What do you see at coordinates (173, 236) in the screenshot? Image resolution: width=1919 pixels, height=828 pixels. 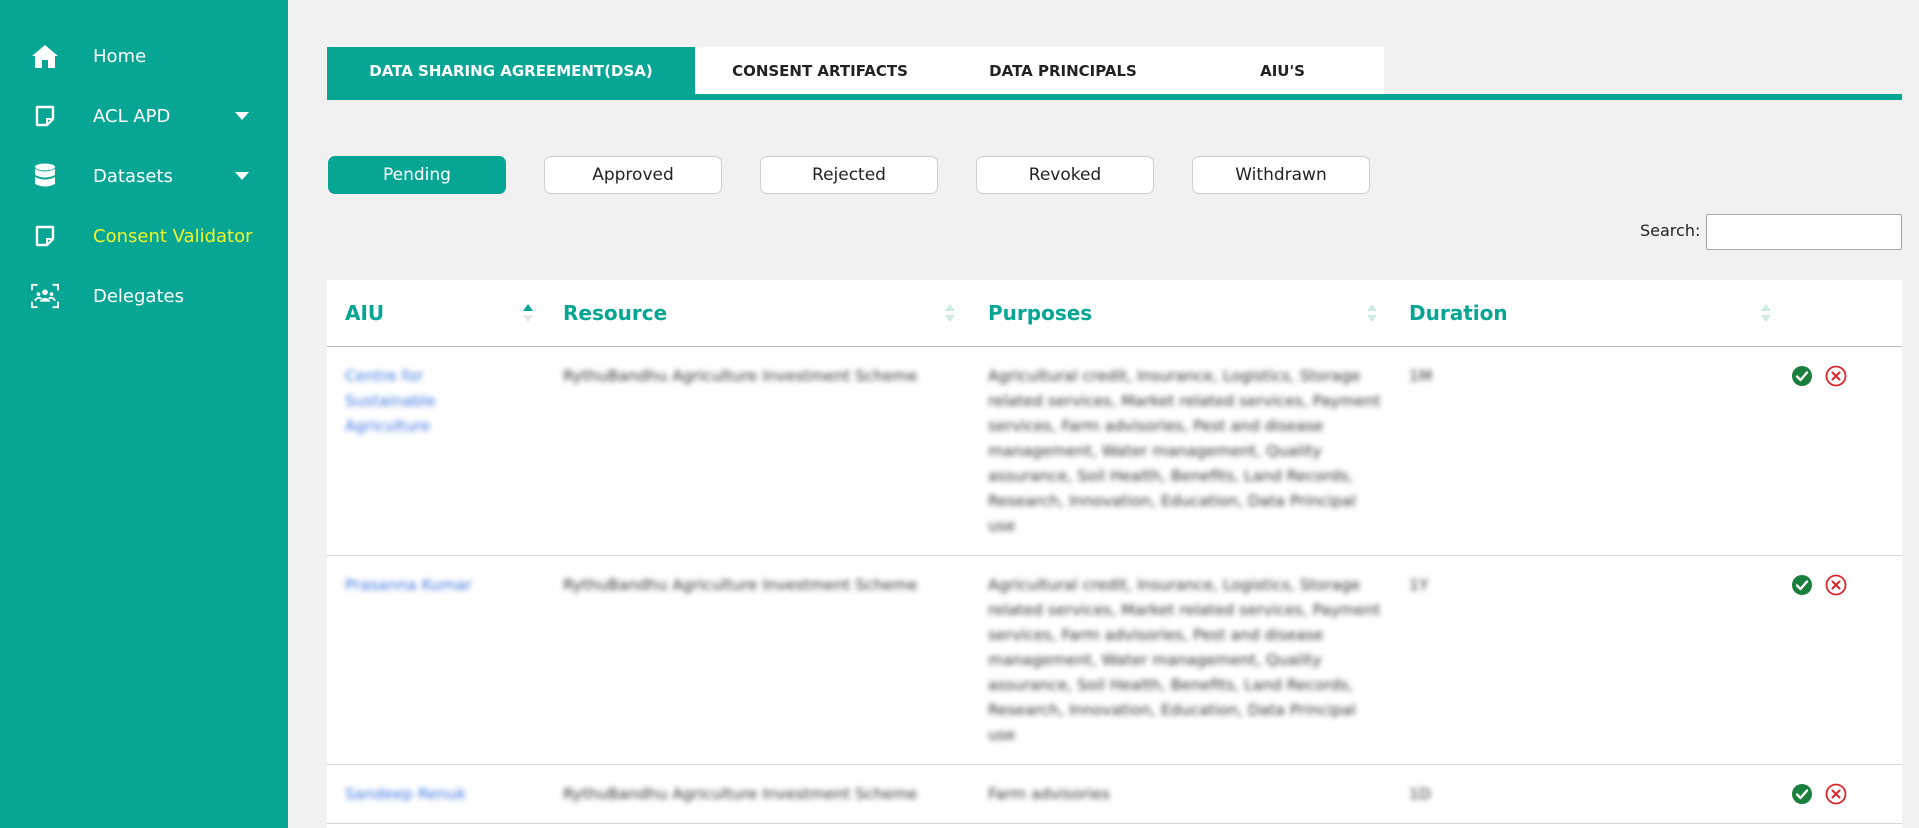 I see `sidebar-item-label: Consent Validator` at bounding box center [173, 236].